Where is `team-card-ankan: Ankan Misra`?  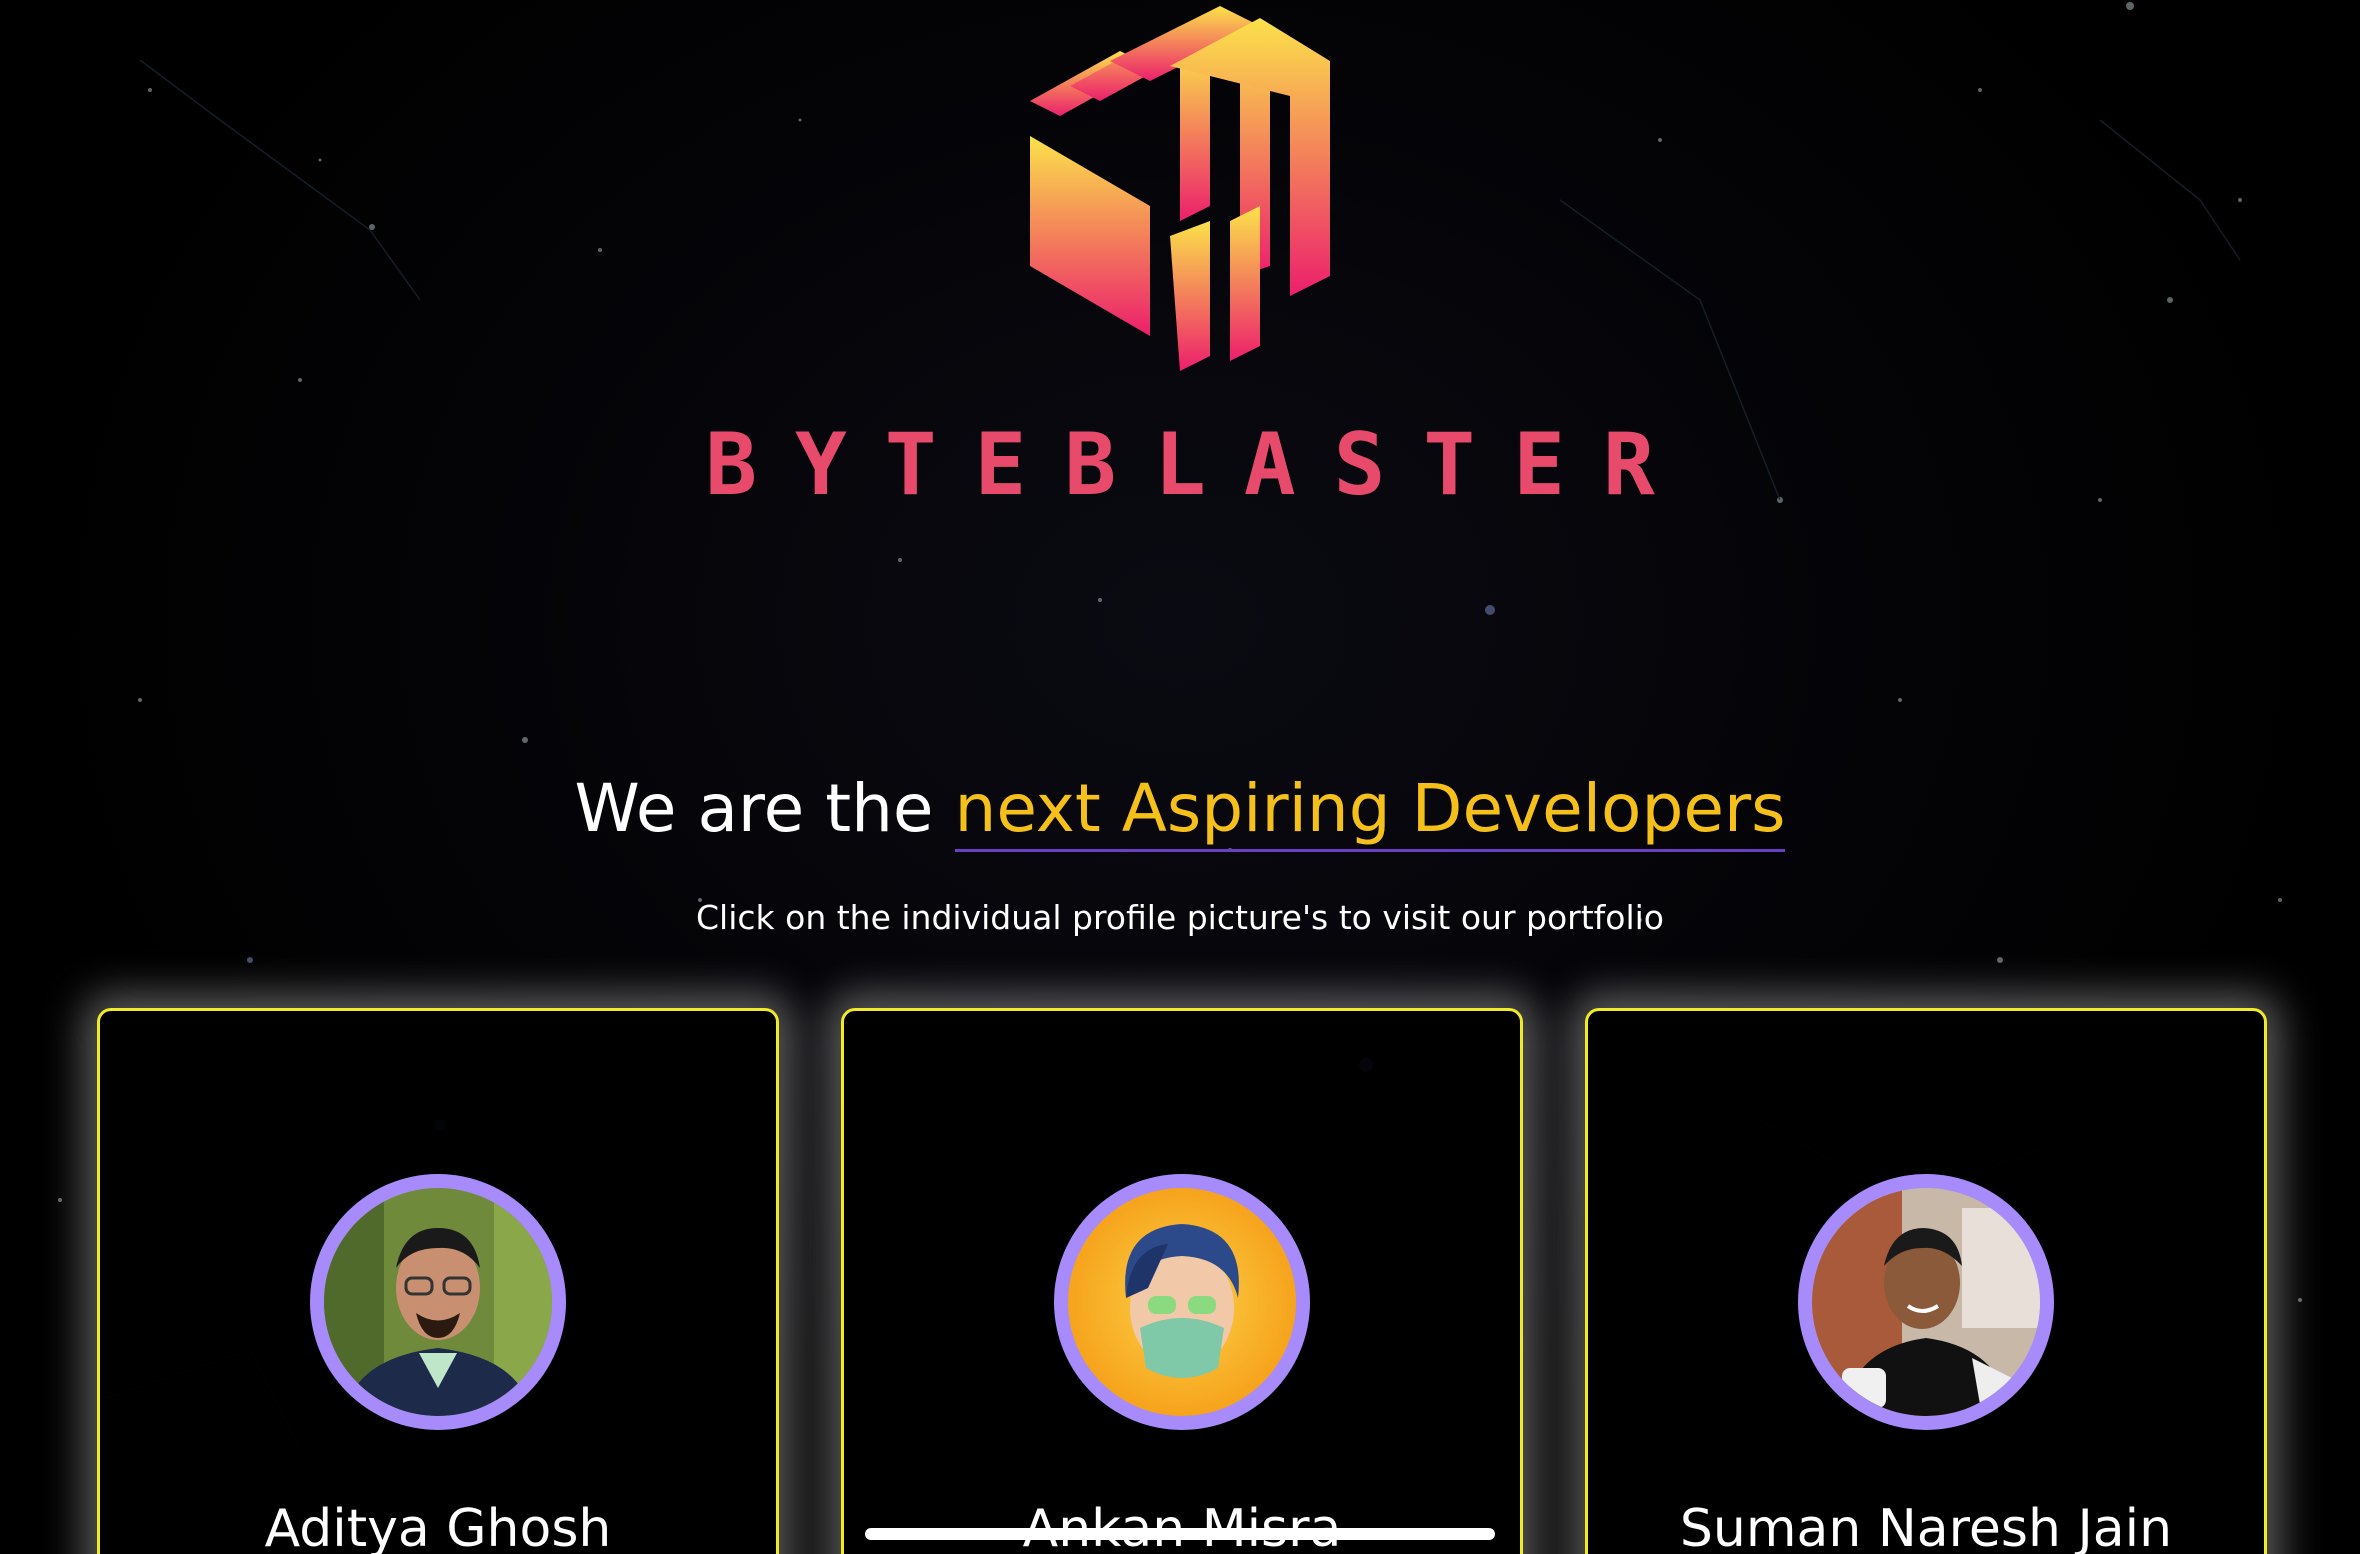
team-card-ankan: Ankan Misra is located at coordinates (1182, 1281).